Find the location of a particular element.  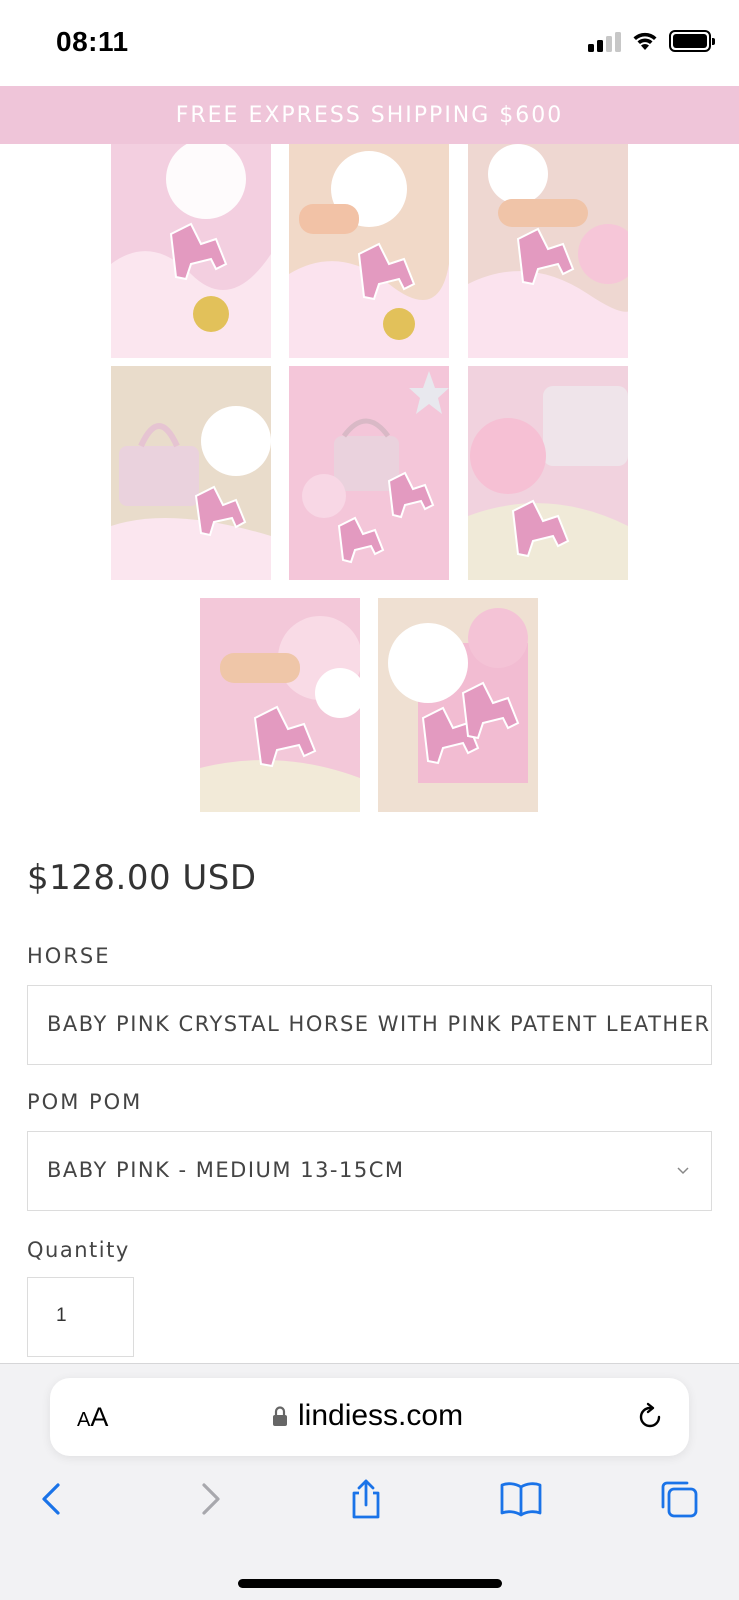

address-bar: AA lindiess.com is located at coordinates (369, 1417).